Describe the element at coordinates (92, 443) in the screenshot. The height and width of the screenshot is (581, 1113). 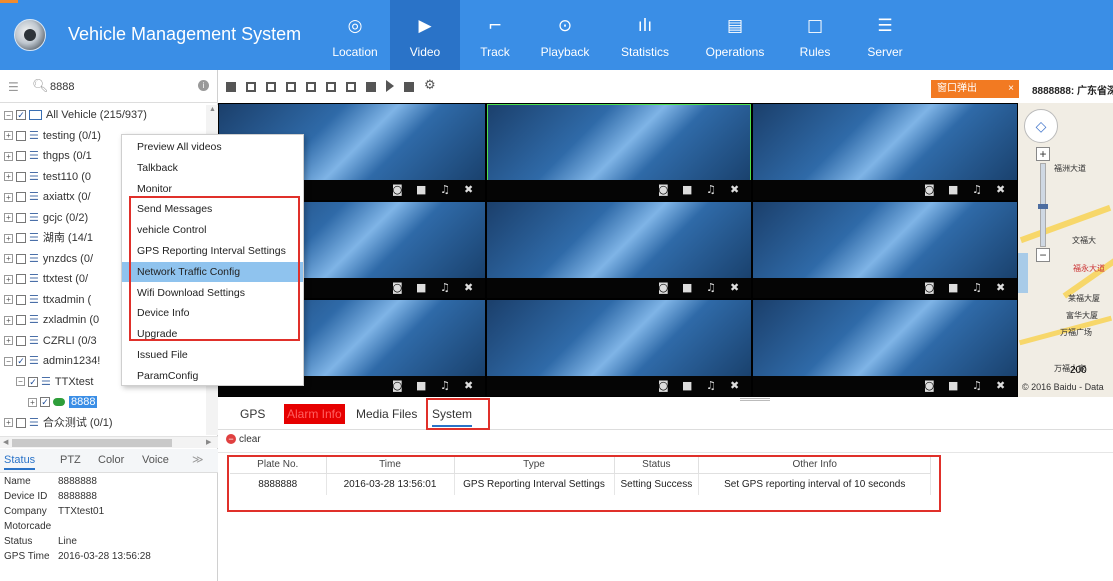
I see `scroll-thumb` at that location.